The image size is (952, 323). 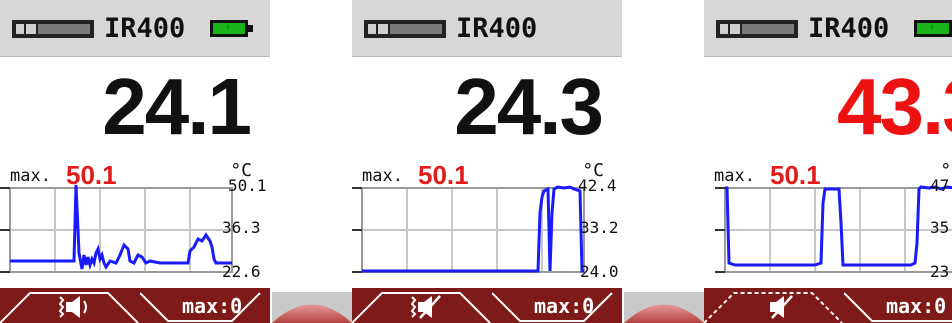 I want to click on speaker-on-icon, so click(x=72, y=307).